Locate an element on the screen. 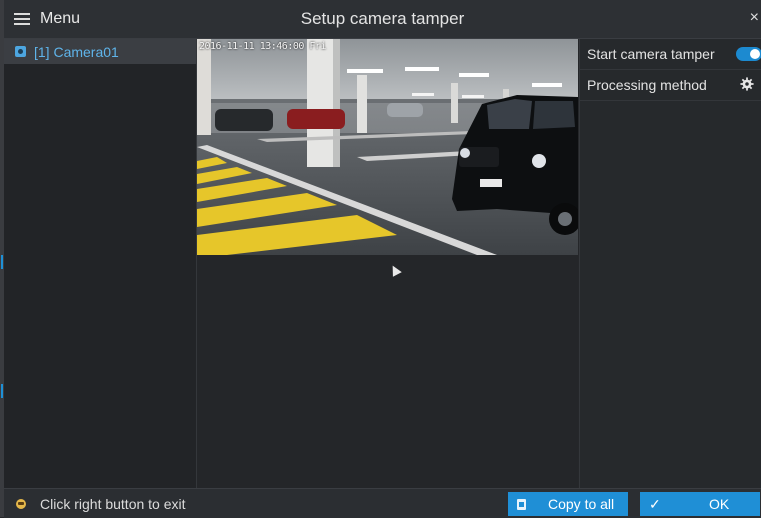 The width and height of the screenshot is (761, 518). copy-to-all-button: Copy to all is located at coordinates (568, 504).